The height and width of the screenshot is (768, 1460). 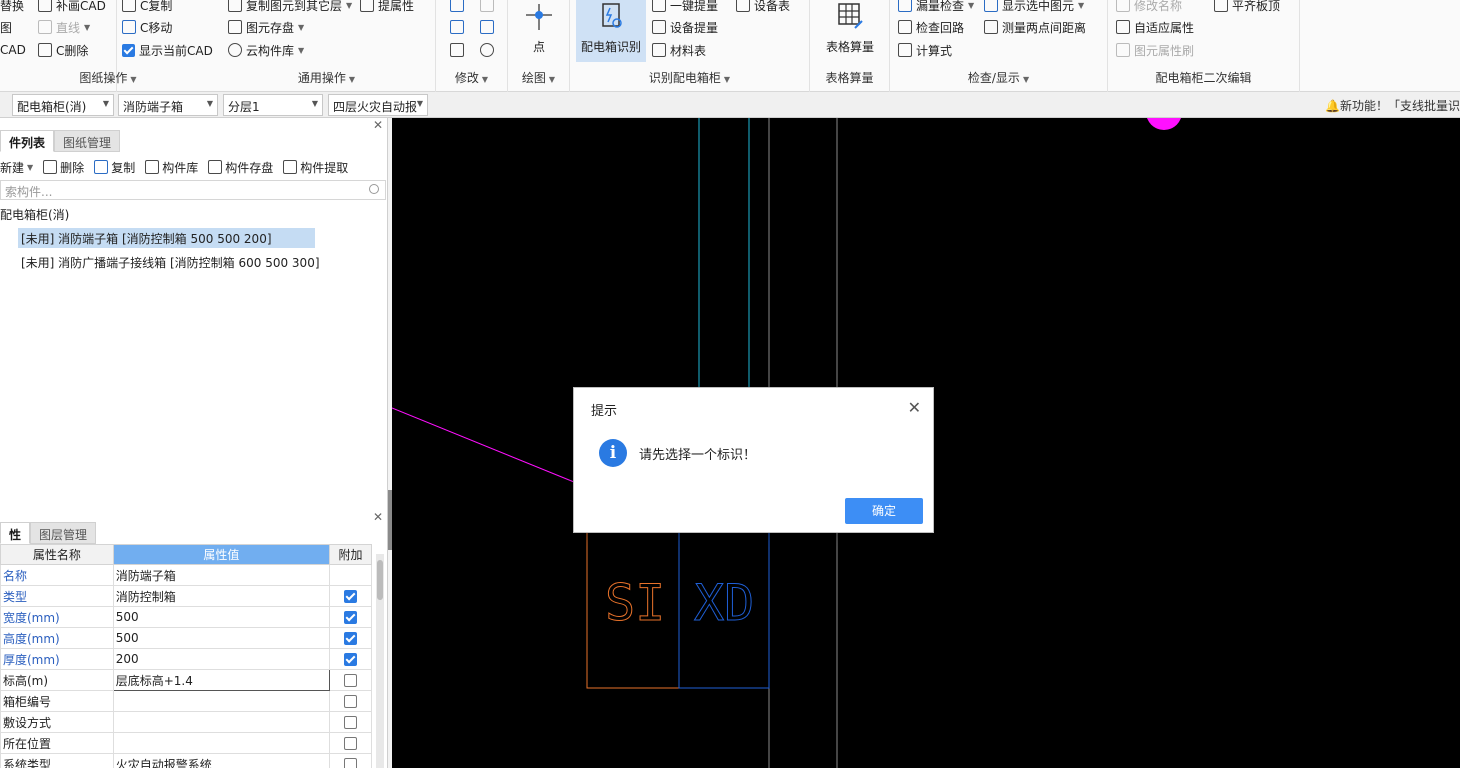 I want to click on partial-drawing-button: 图, so click(x=6, y=27).